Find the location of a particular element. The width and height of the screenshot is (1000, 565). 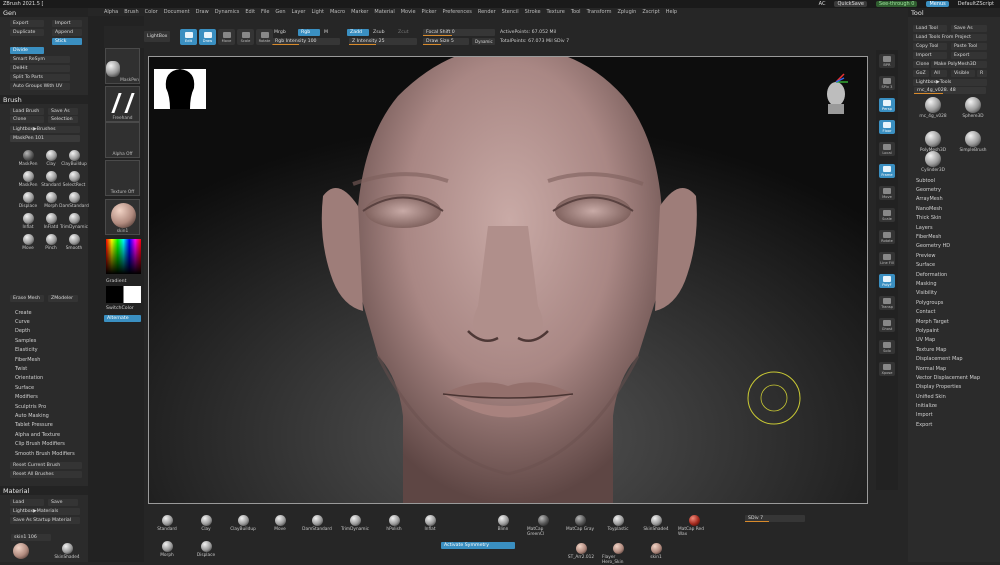

rgb-intensity-slider: Rgb Intensity 100 is located at coordinates (306, 41).